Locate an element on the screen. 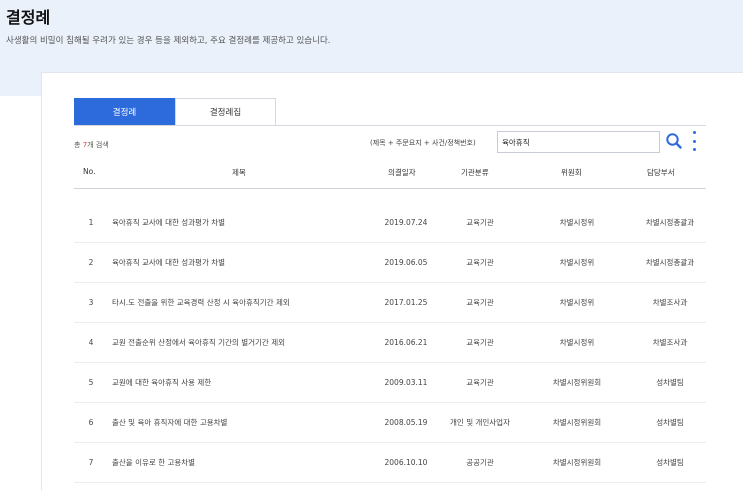  row-date-cell: 2017.01.25 is located at coordinates (406, 302).